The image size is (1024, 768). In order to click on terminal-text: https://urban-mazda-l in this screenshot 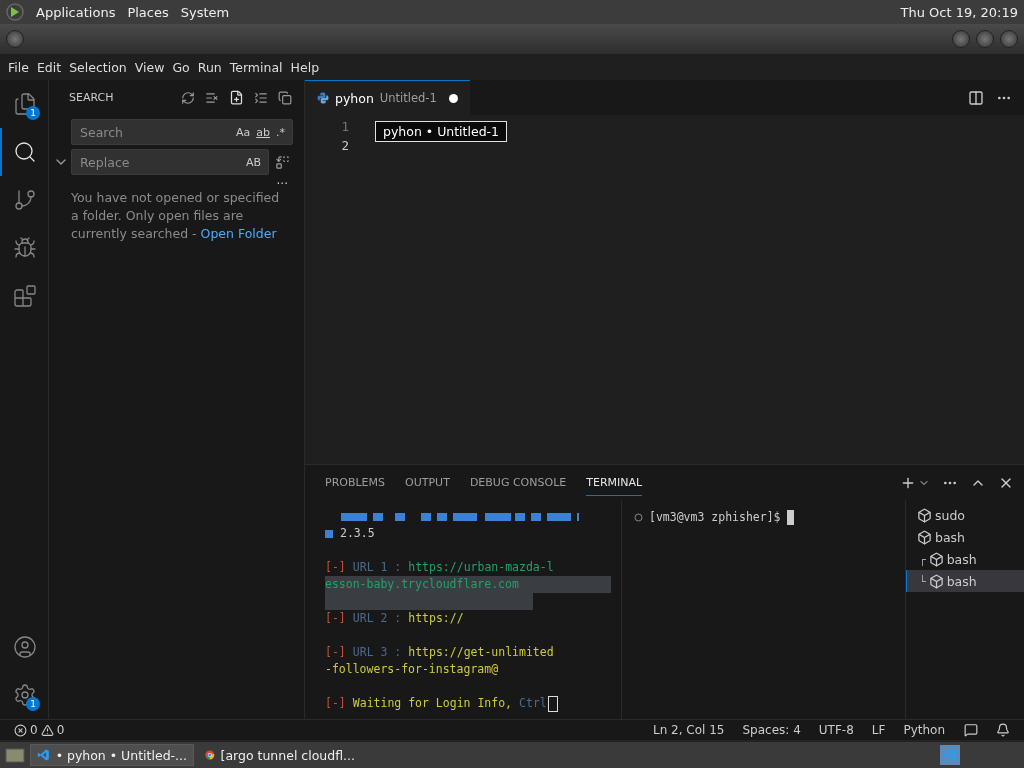, I will do `click(481, 567)`.